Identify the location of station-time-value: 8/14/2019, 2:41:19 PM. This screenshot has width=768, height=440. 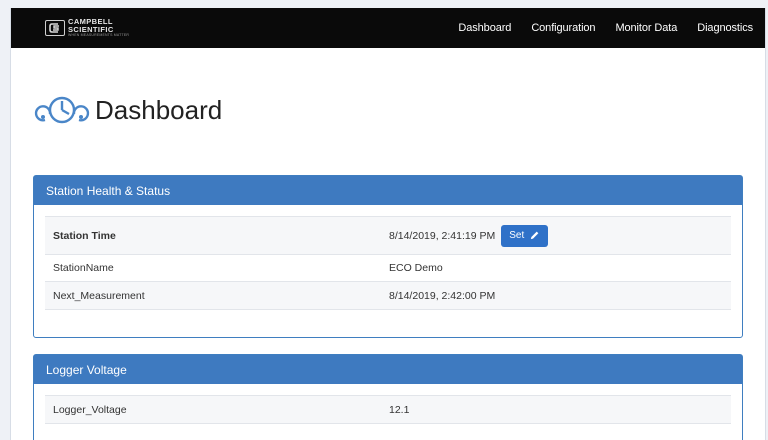
(442, 235).